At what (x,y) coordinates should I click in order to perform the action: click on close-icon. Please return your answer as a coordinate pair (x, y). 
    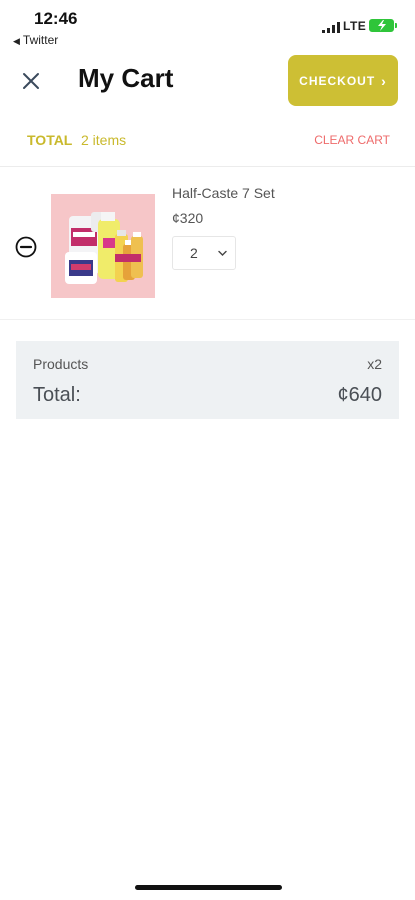
    Looking at the image, I should click on (31, 81).